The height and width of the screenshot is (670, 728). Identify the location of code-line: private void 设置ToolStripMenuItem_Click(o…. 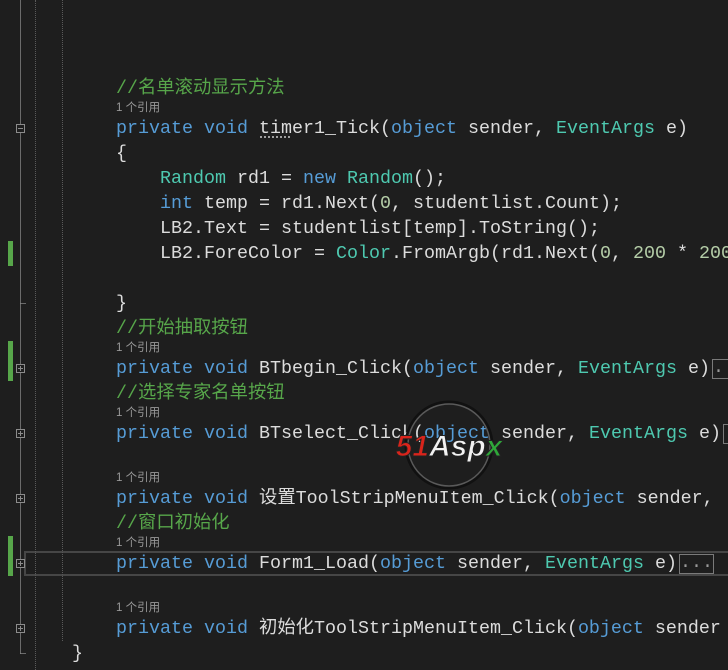
(378, 498).